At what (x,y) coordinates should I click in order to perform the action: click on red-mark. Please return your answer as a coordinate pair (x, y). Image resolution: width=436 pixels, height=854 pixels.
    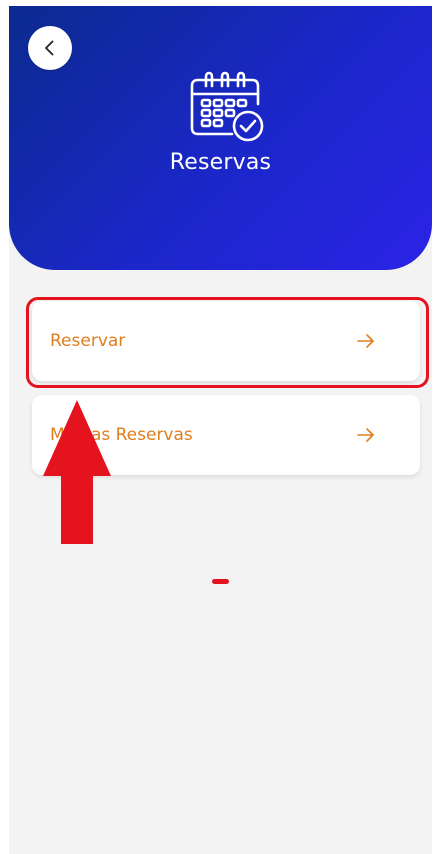
    Looking at the image, I should click on (220, 581).